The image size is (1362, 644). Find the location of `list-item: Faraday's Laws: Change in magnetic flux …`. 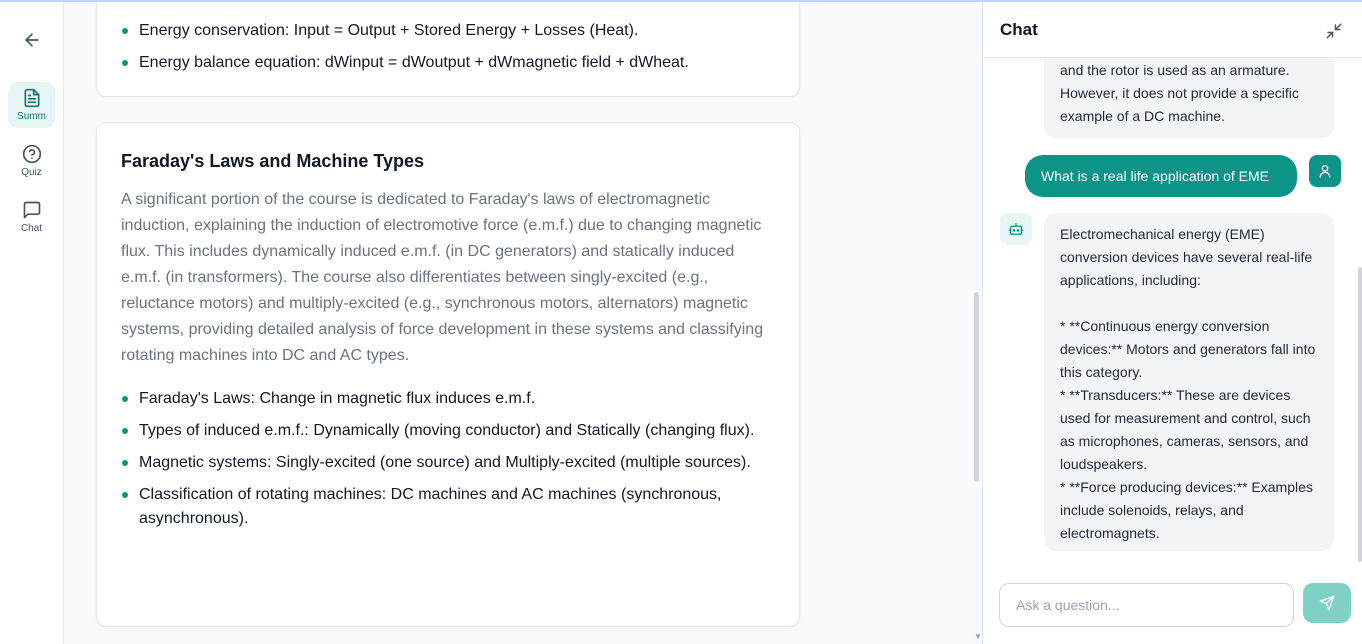

list-item: Faraday's Laws: Change in magnetic flux … is located at coordinates (446, 399).